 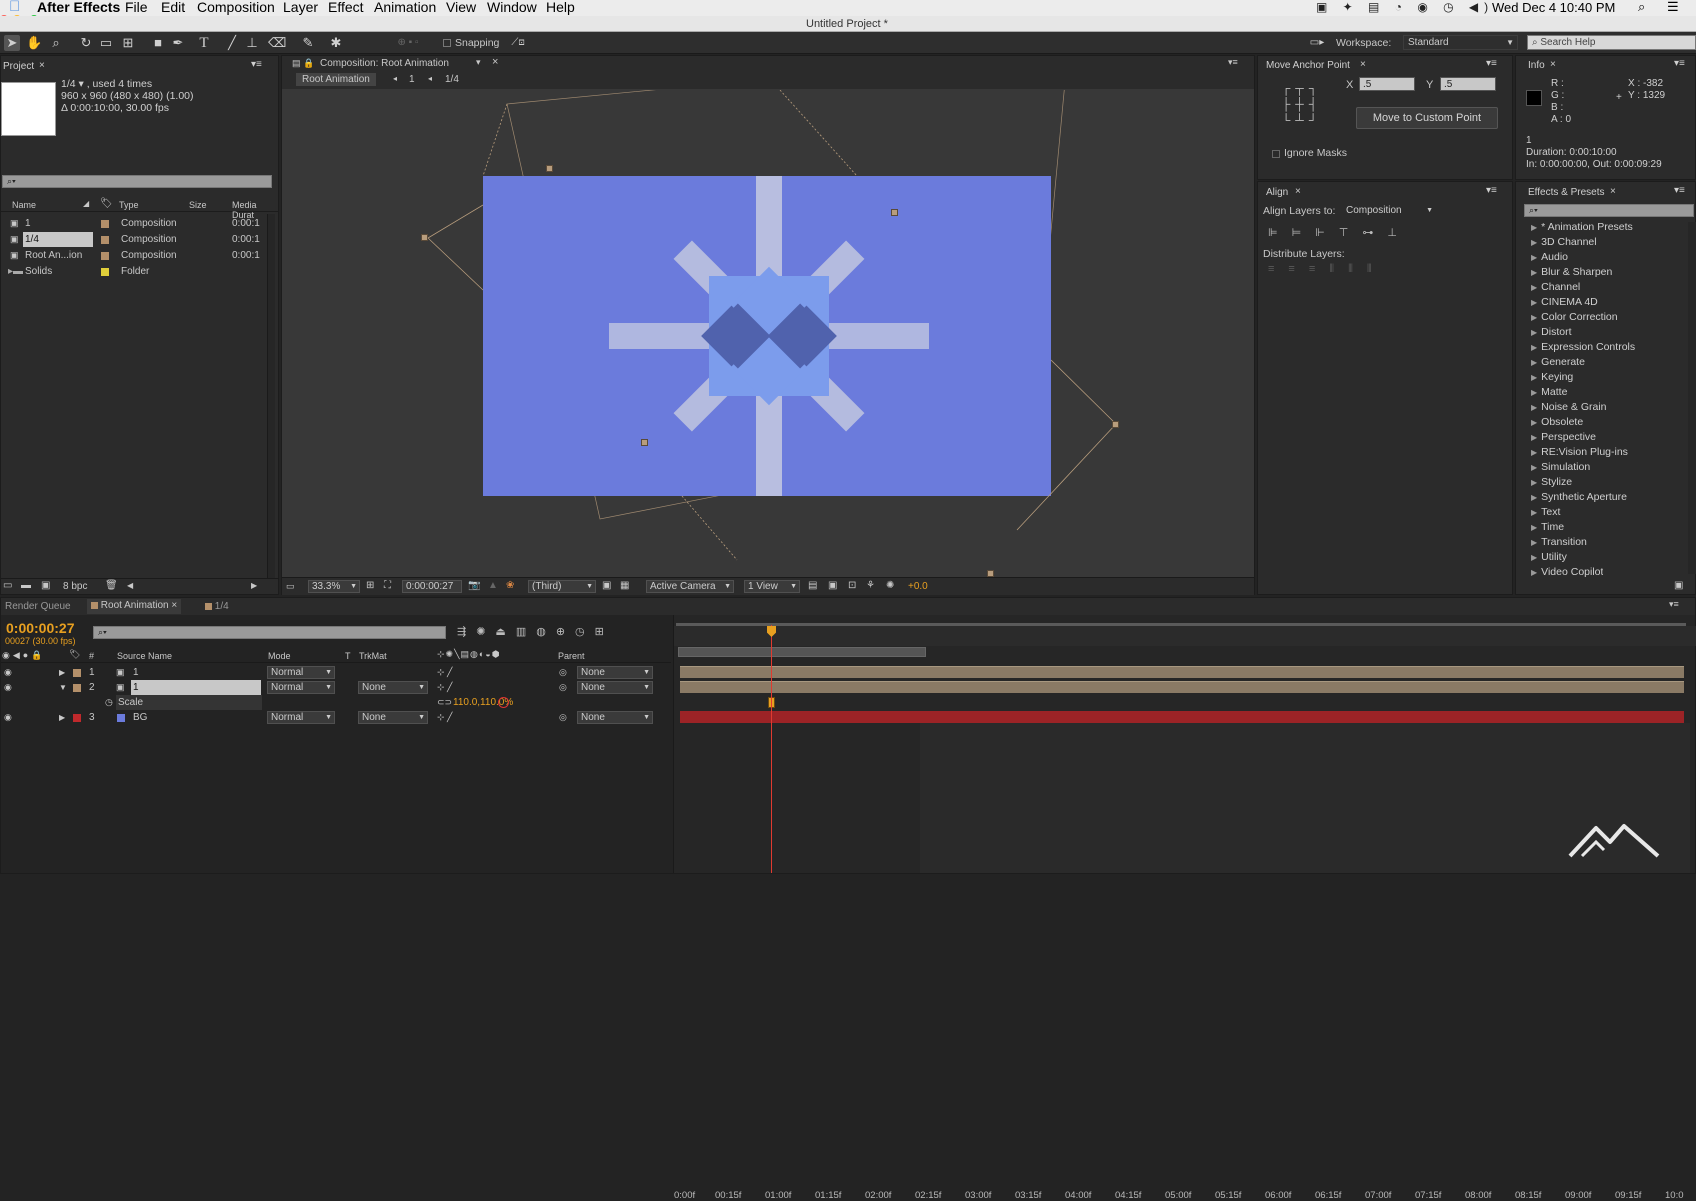 What do you see at coordinates (1547, 527) in the screenshot?
I see `effects-category: ▶ Time` at bounding box center [1547, 527].